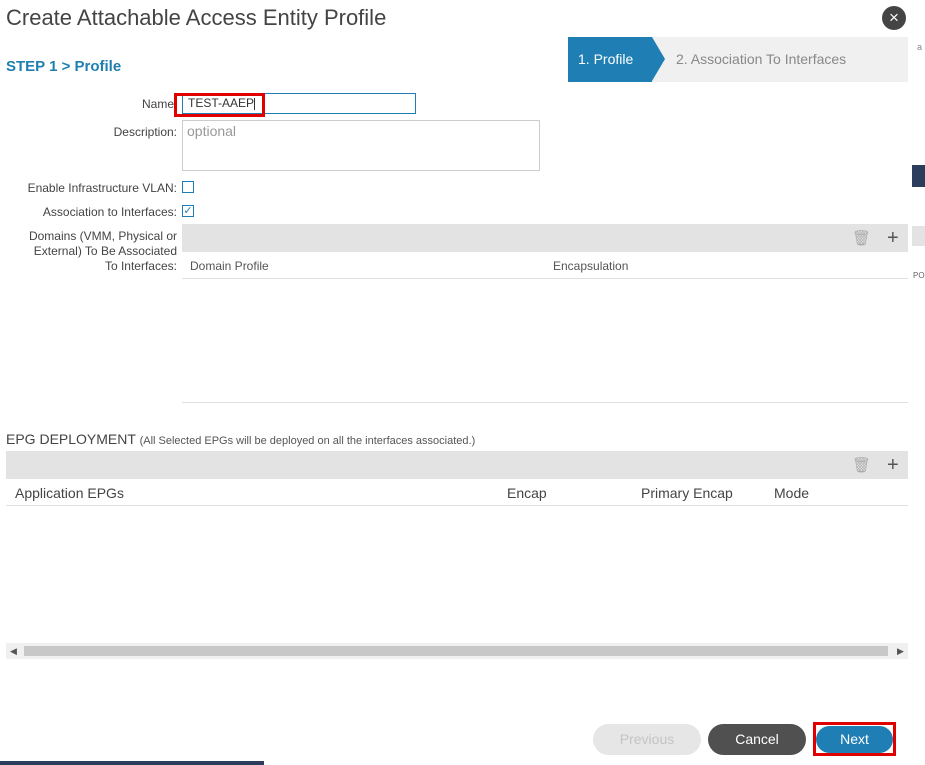 The image size is (925, 765). Describe the element at coordinates (457, 465) in the screenshot. I see `epg-toolbar: 🗑 +` at that location.